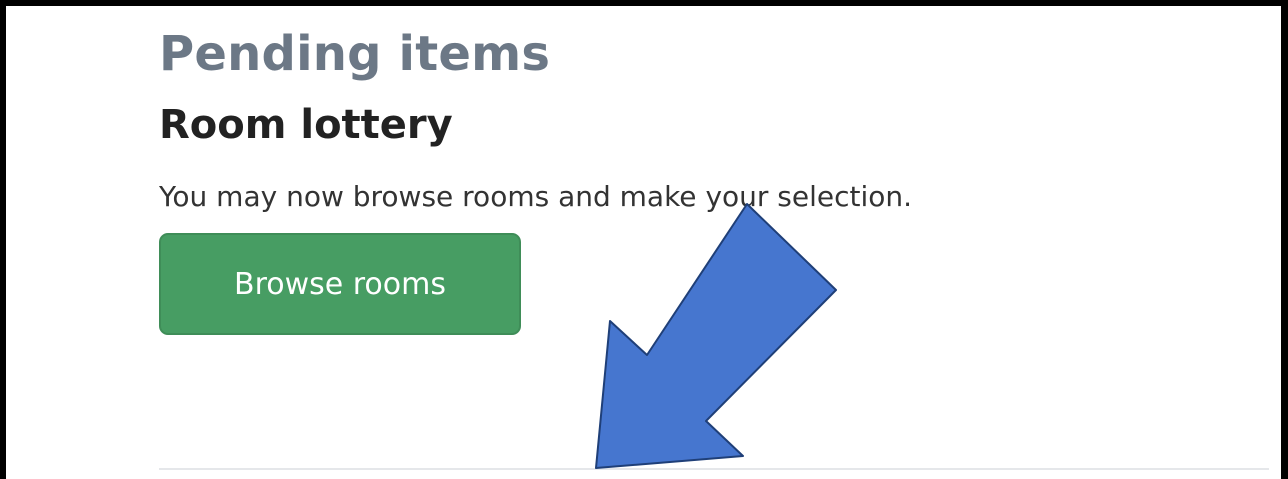  What do you see at coordinates (355, 54) in the screenshot?
I see `pending-items-heading: Pending items` at bounding box center [355, 54].